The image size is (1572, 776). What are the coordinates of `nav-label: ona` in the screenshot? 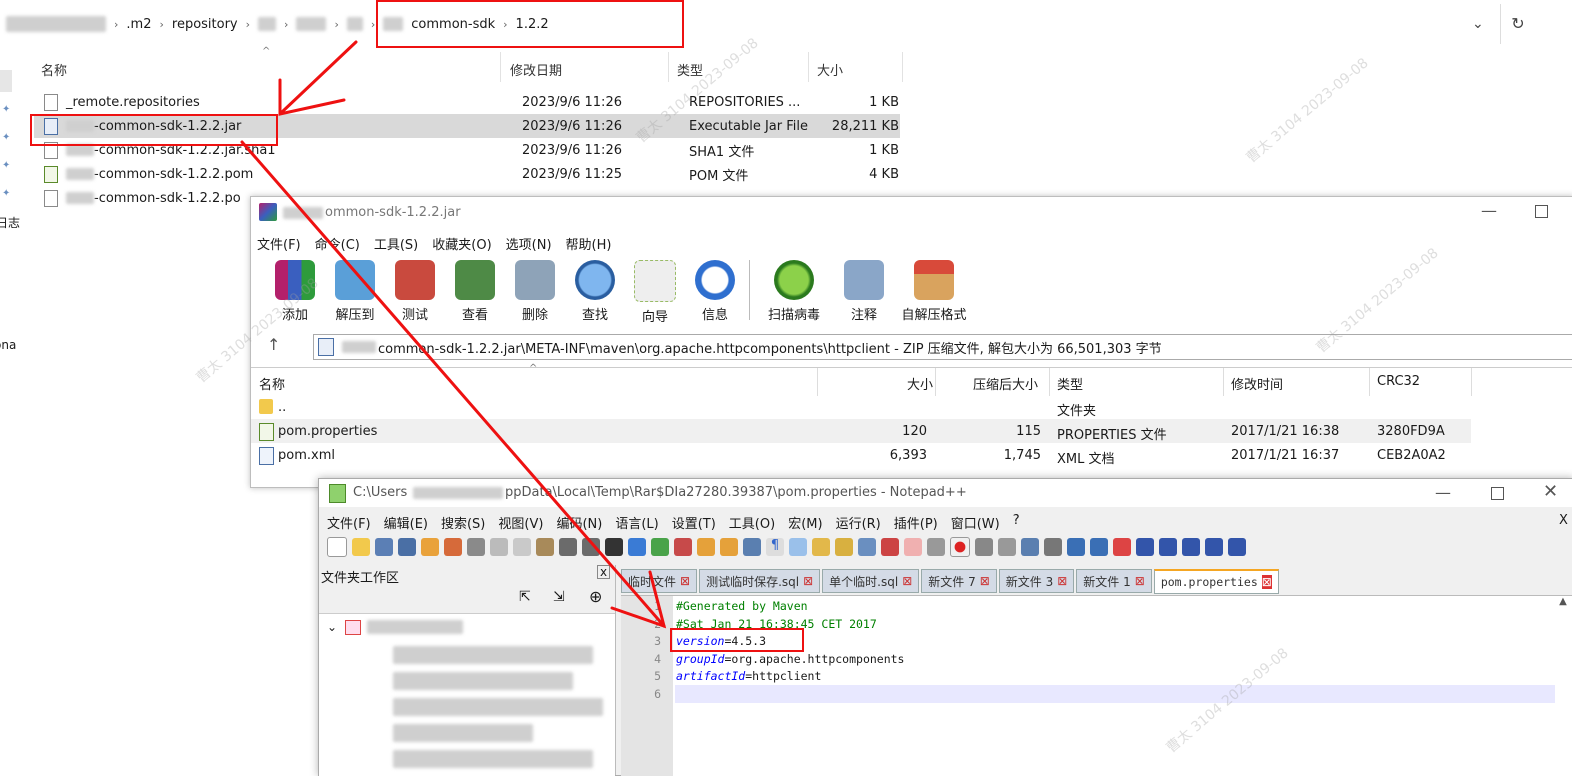 It's located at (8, 345).